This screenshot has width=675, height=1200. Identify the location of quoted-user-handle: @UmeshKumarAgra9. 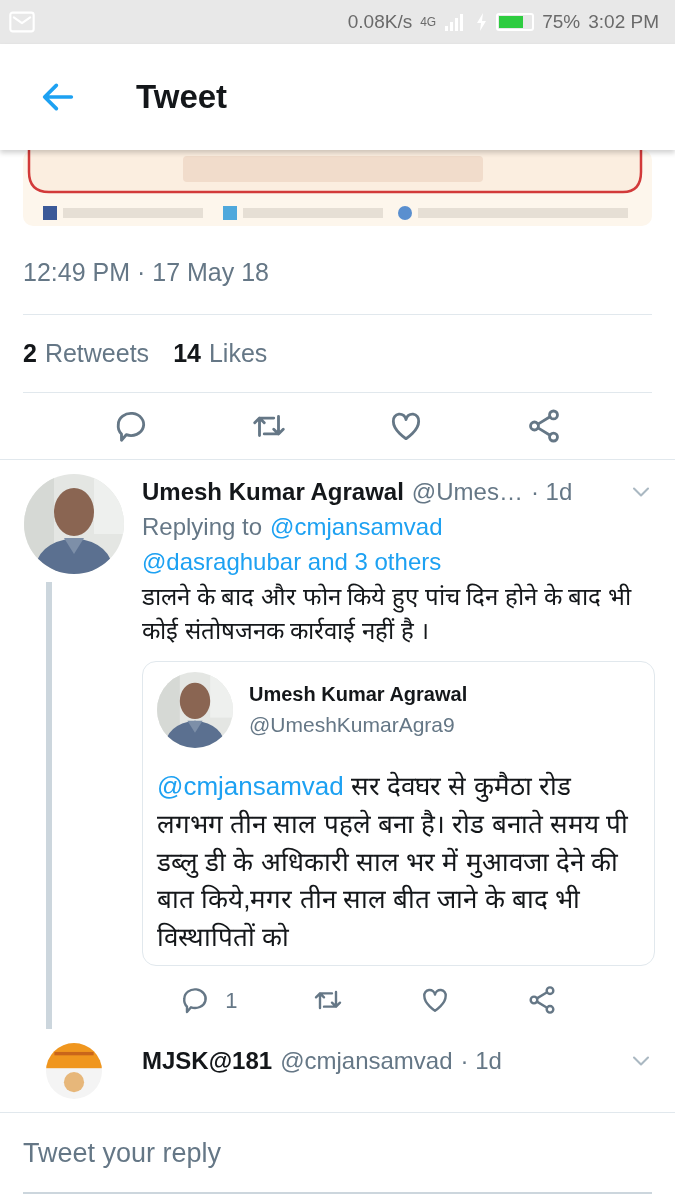
(352, 725).